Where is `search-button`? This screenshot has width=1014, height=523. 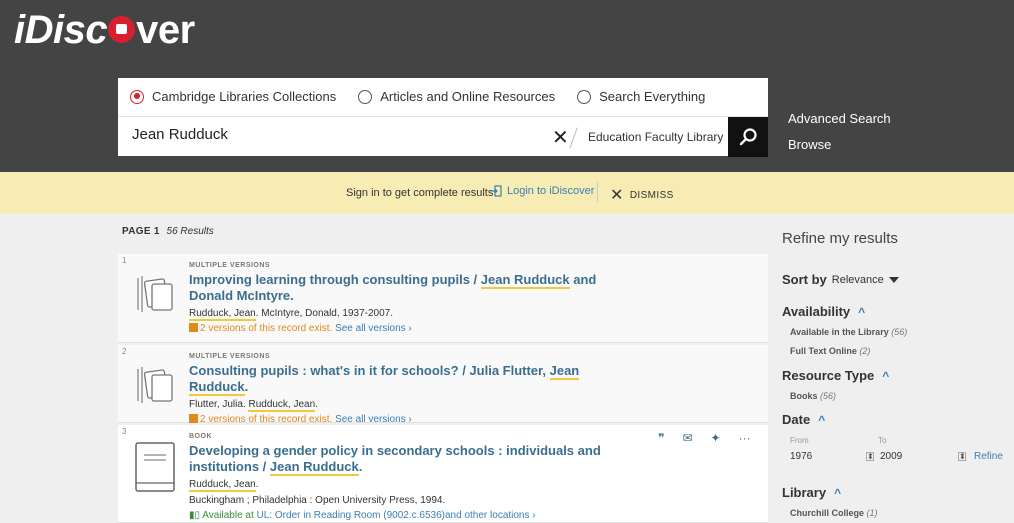 search-button is located at coordinates (748, 137).